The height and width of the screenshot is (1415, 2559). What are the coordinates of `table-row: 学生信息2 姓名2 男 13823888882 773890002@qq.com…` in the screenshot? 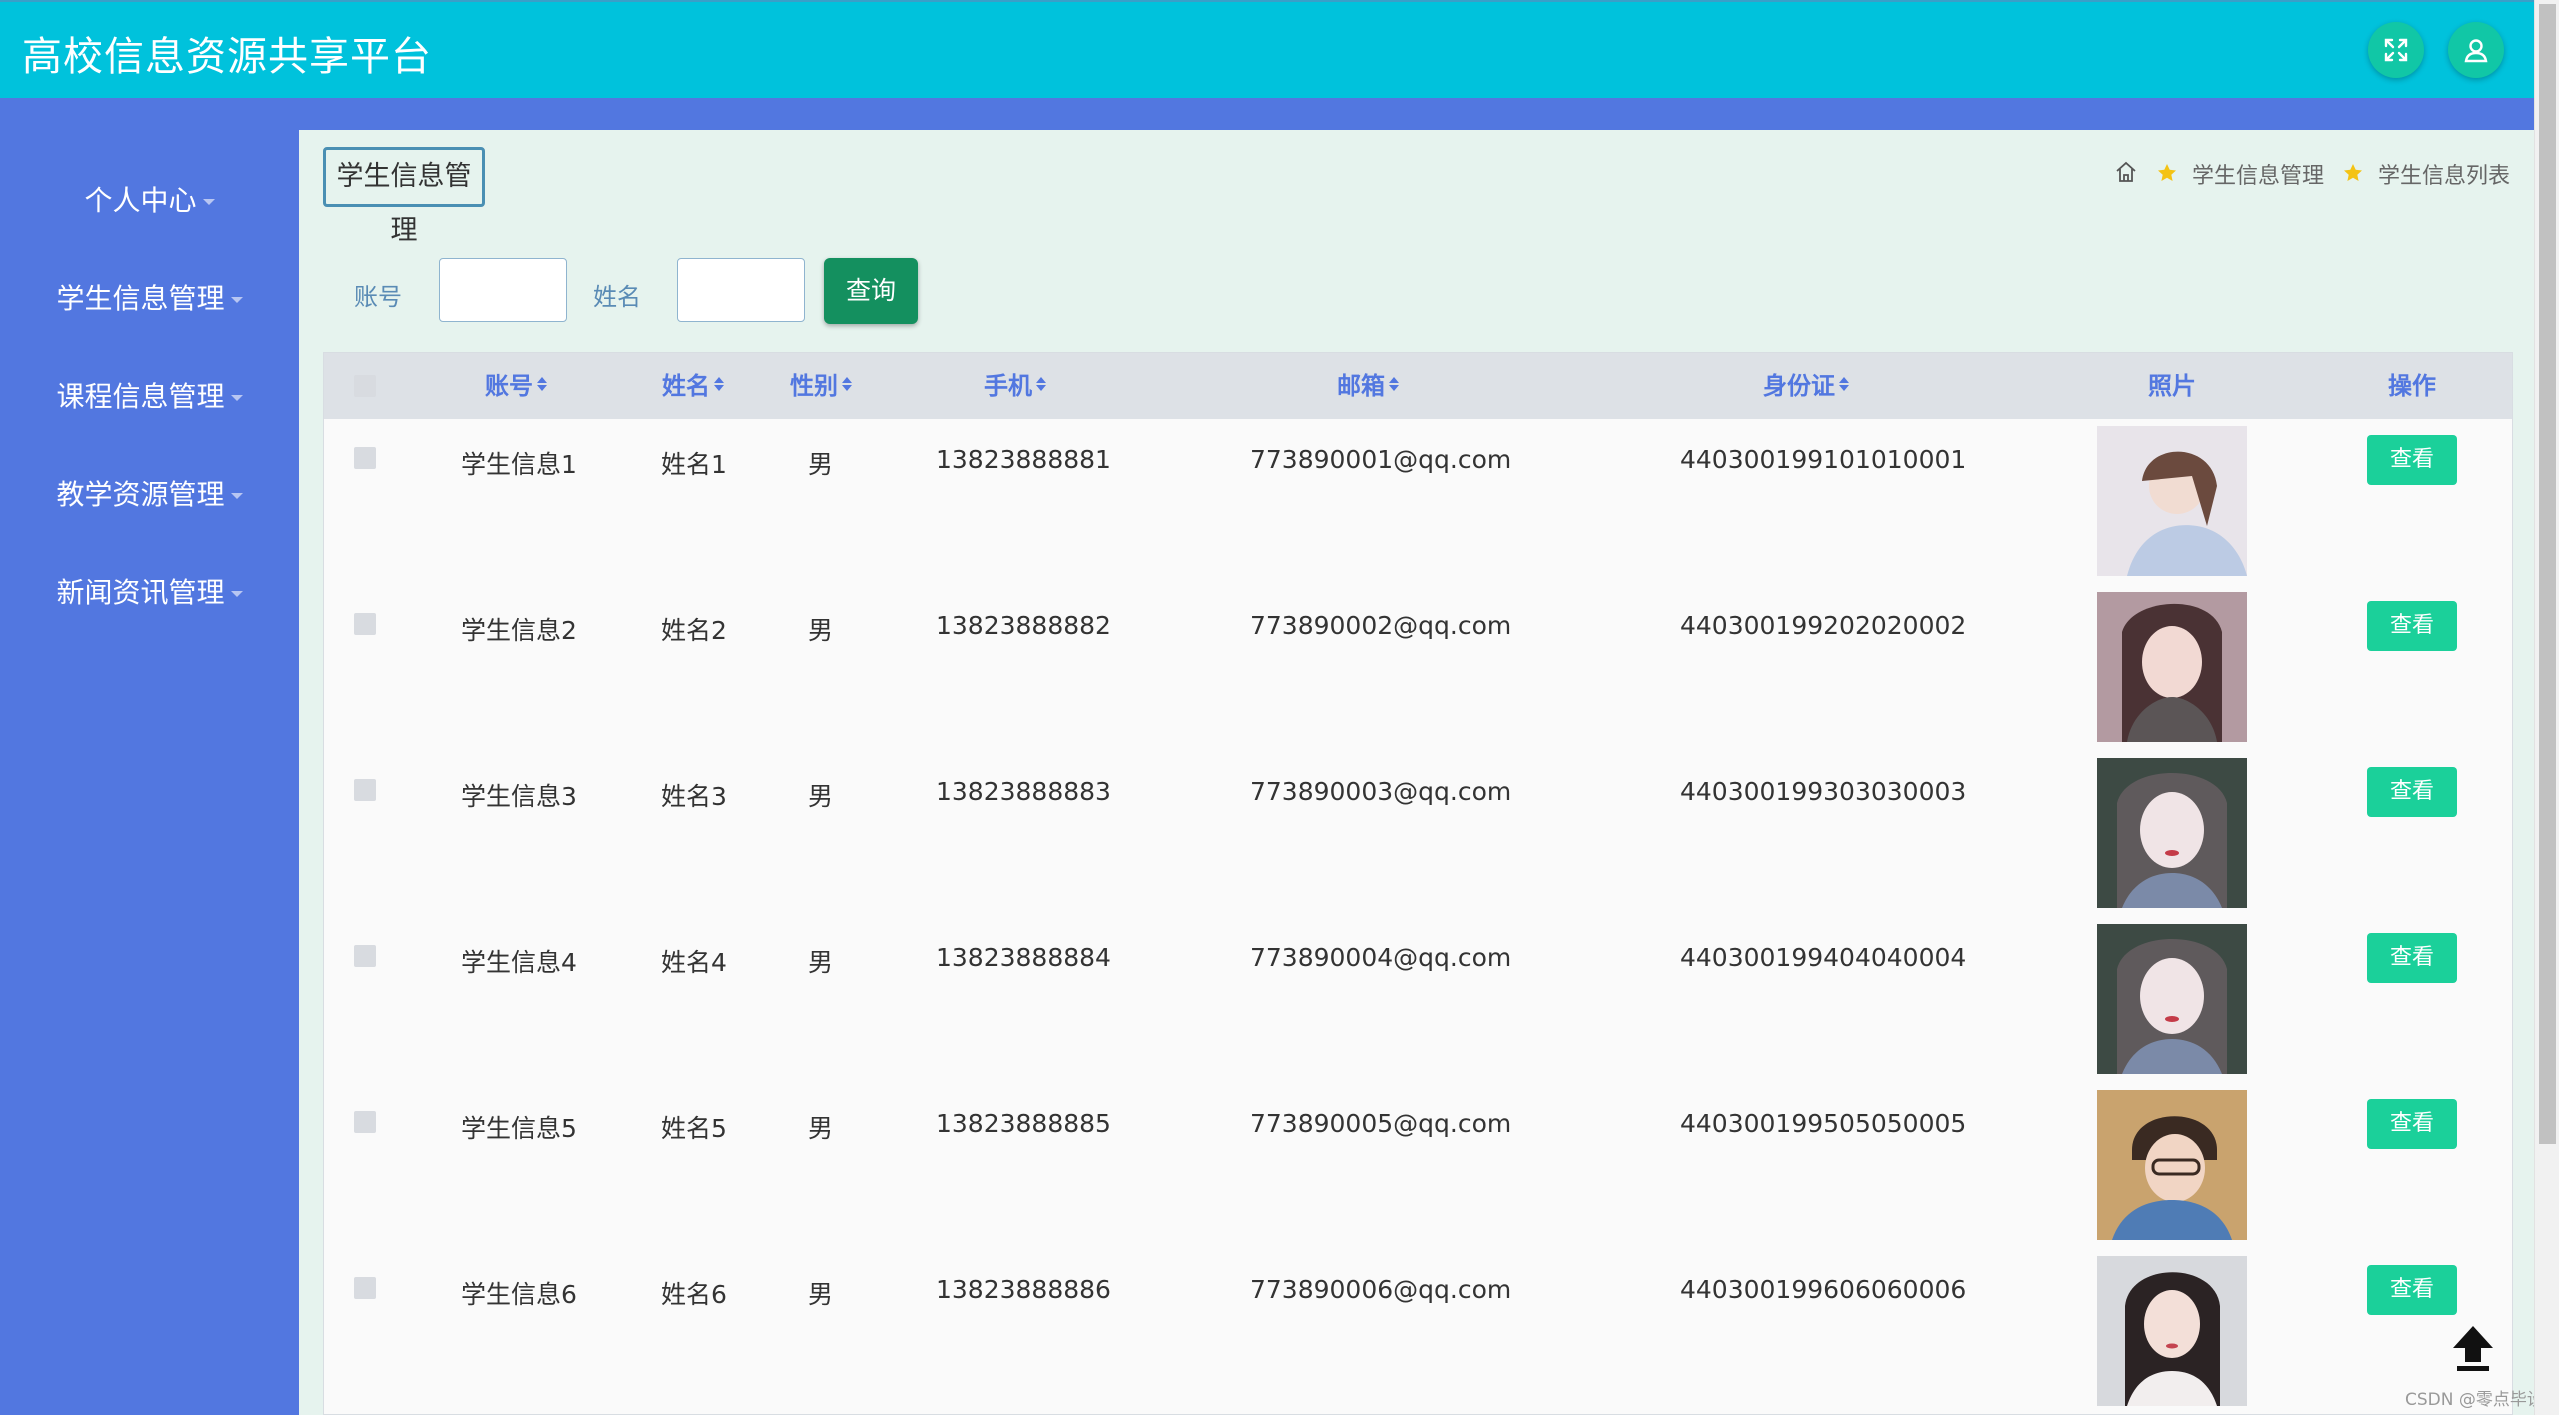 It's located at (1418, 668).